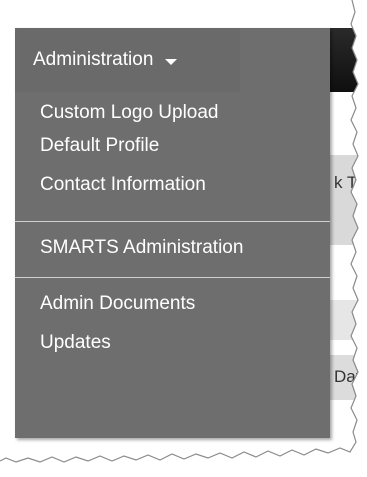 The image size is (367, 477). Describe the element at coordinates (345, 200) in the screenshot. I see `background-fragment: k T` at that location.